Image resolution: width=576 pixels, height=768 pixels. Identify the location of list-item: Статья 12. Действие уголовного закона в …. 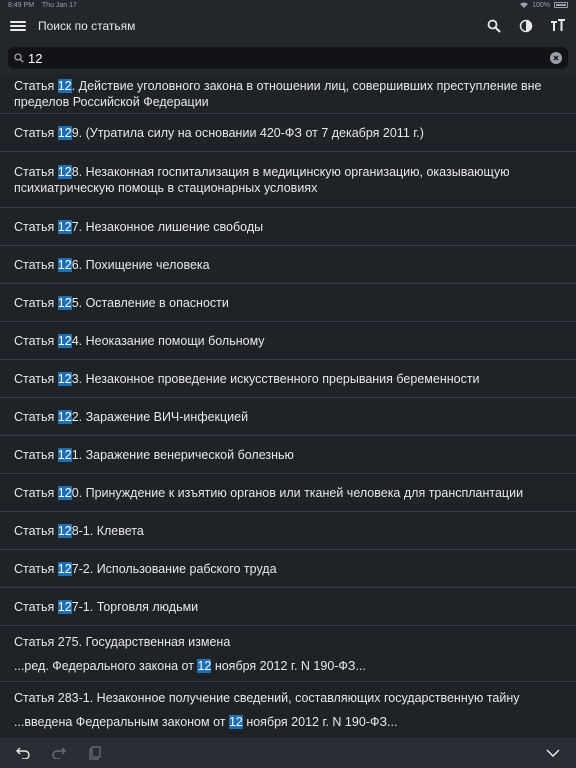
(288, 94).